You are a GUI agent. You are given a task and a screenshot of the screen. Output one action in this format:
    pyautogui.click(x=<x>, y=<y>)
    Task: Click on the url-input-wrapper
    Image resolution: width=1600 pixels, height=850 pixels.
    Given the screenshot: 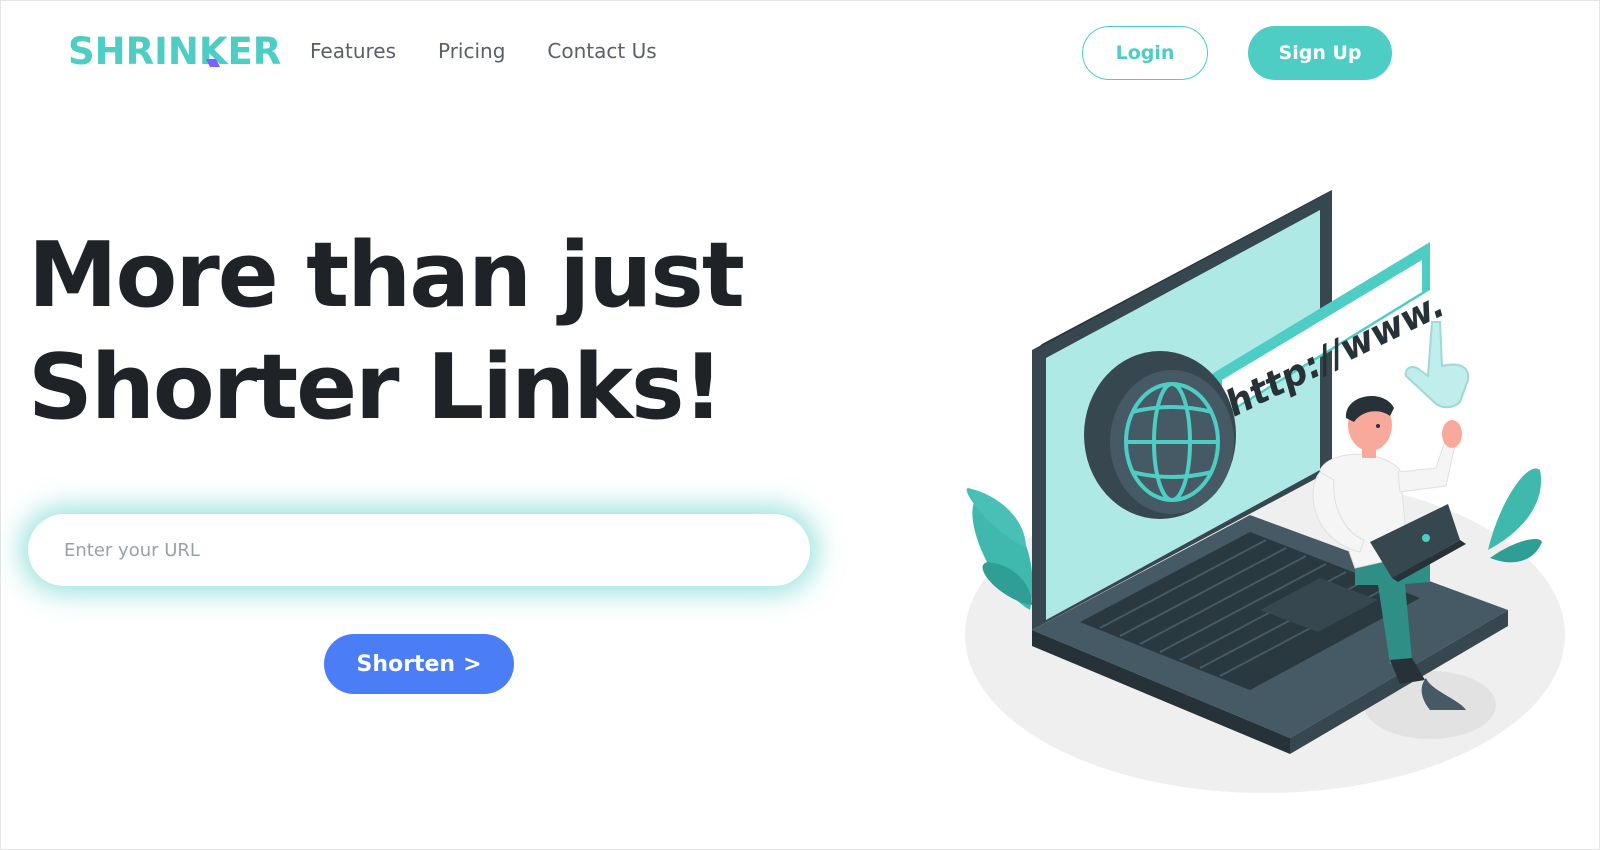 What is the action you would take?
    pyautogui.click(x=419, y=550)
    